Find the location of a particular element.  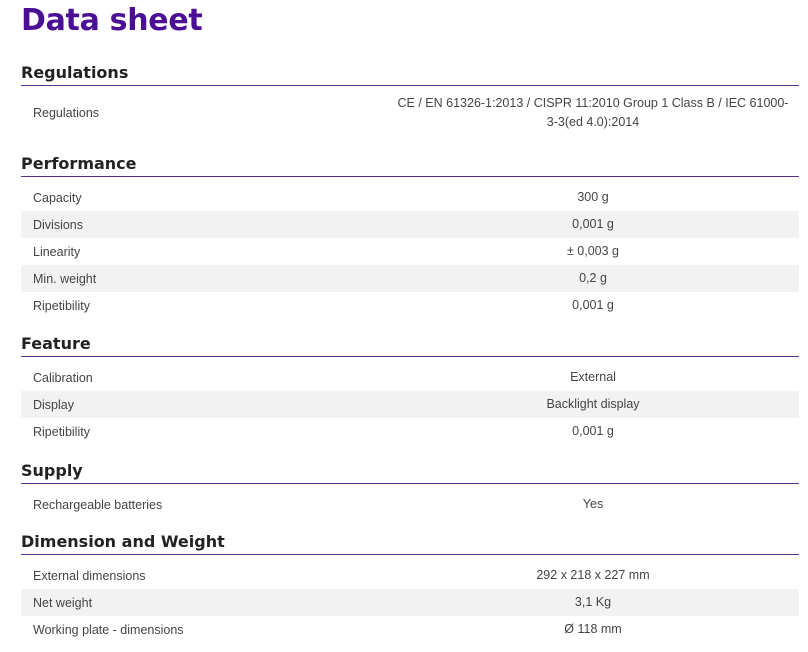

table-row: Min. weight 0,2 g is located at coordinates (410, 278).